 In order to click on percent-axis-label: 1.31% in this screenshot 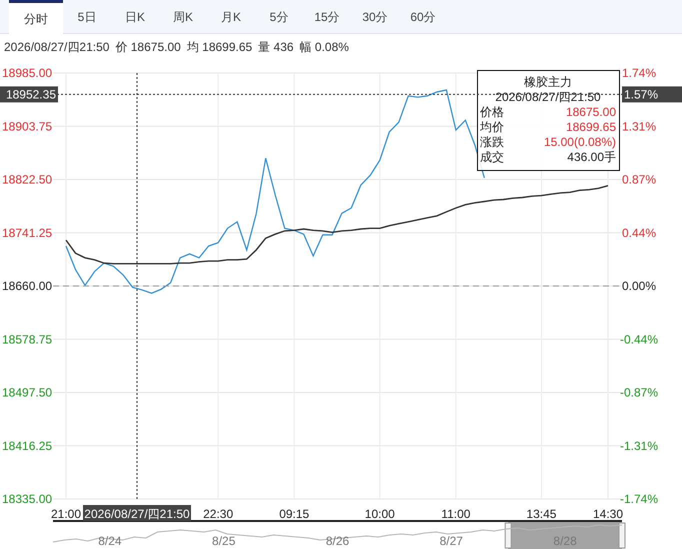, I will do `click(639, 126)`.